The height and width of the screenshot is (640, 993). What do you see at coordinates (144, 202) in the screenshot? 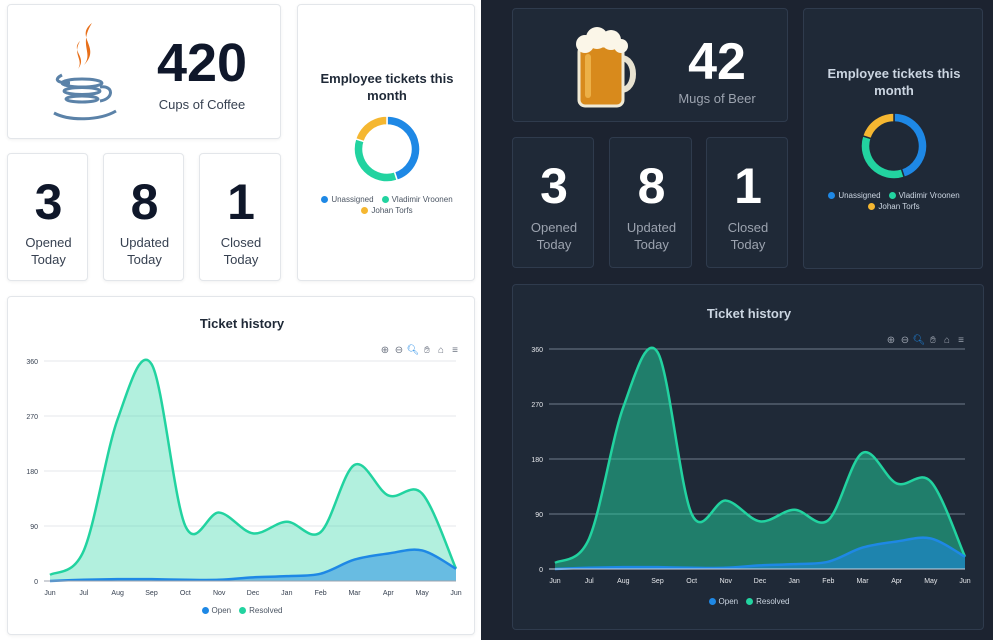
I see `updated-count: 8` at bounding box center [144, 202].